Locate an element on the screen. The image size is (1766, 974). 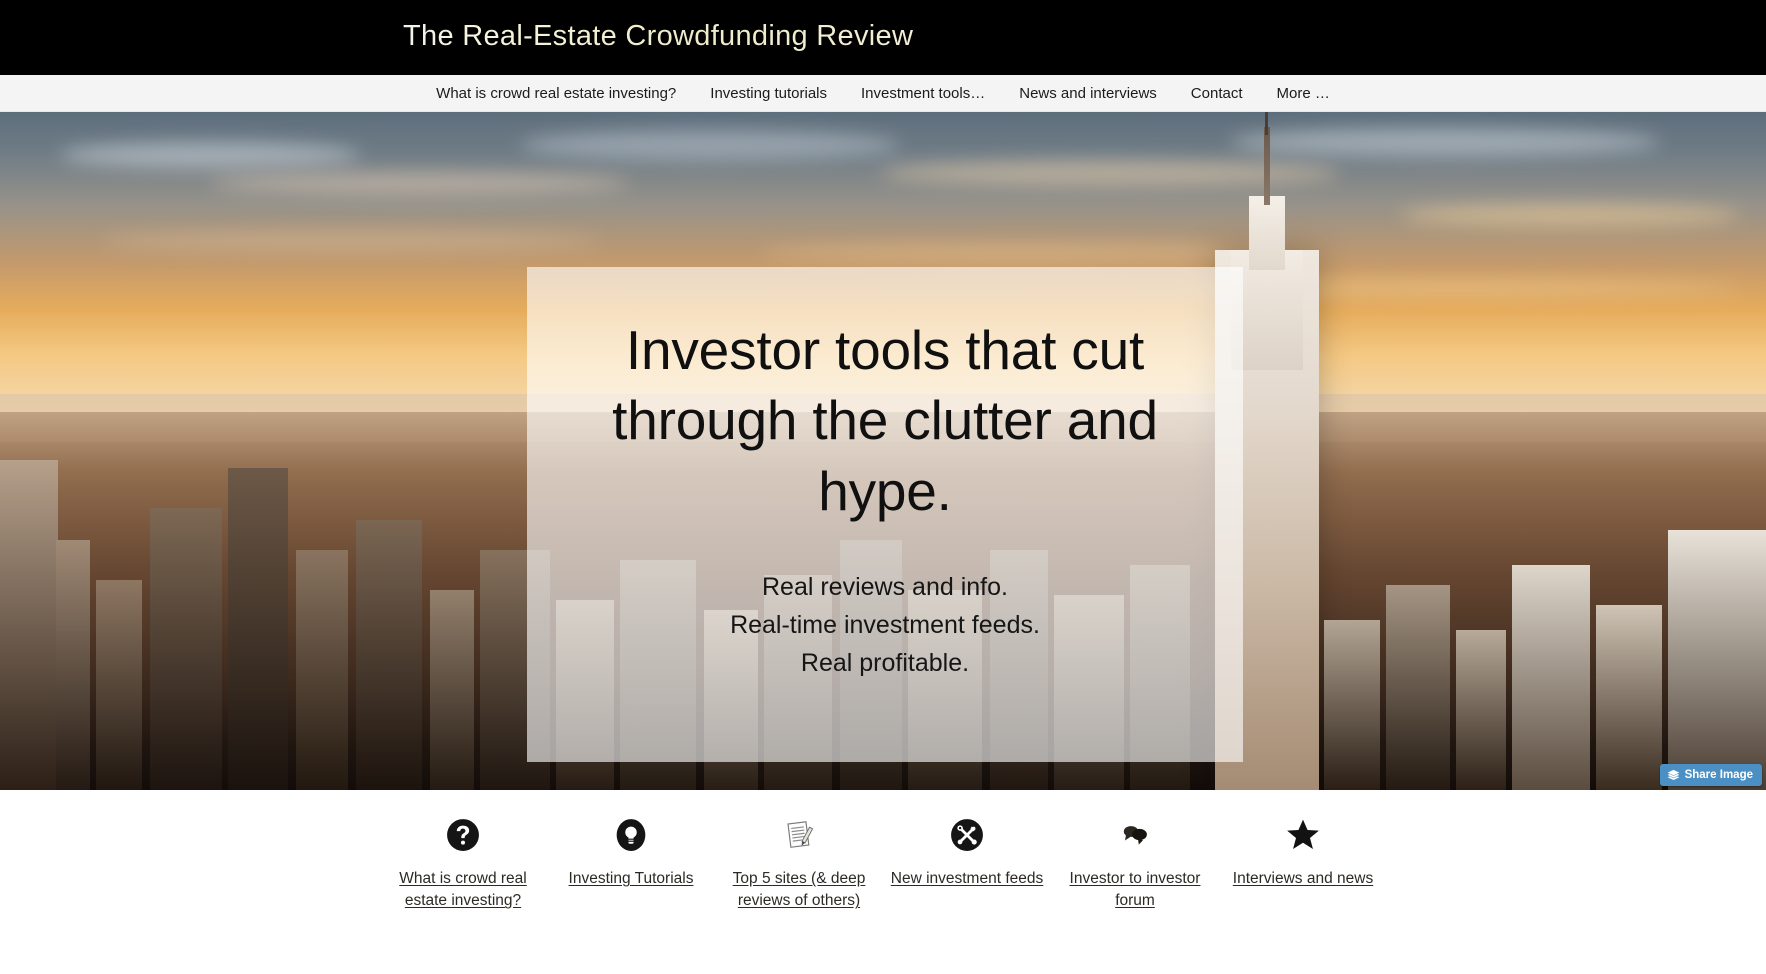
empire-state-building-spire is located at coordinates (1267, 166).